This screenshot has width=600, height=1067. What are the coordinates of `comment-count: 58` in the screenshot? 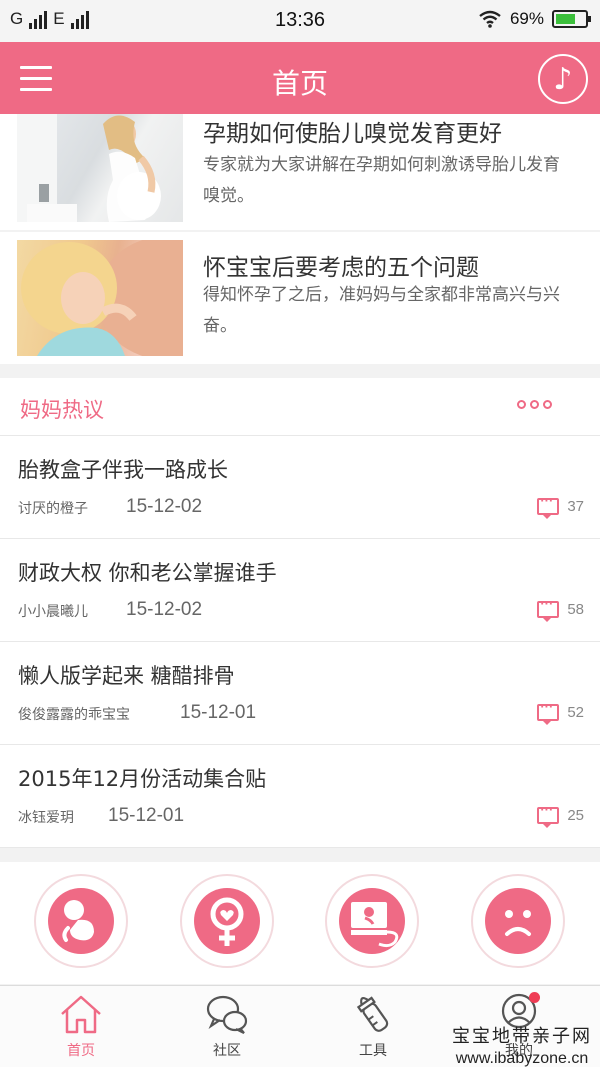 It's located at (560, 609).